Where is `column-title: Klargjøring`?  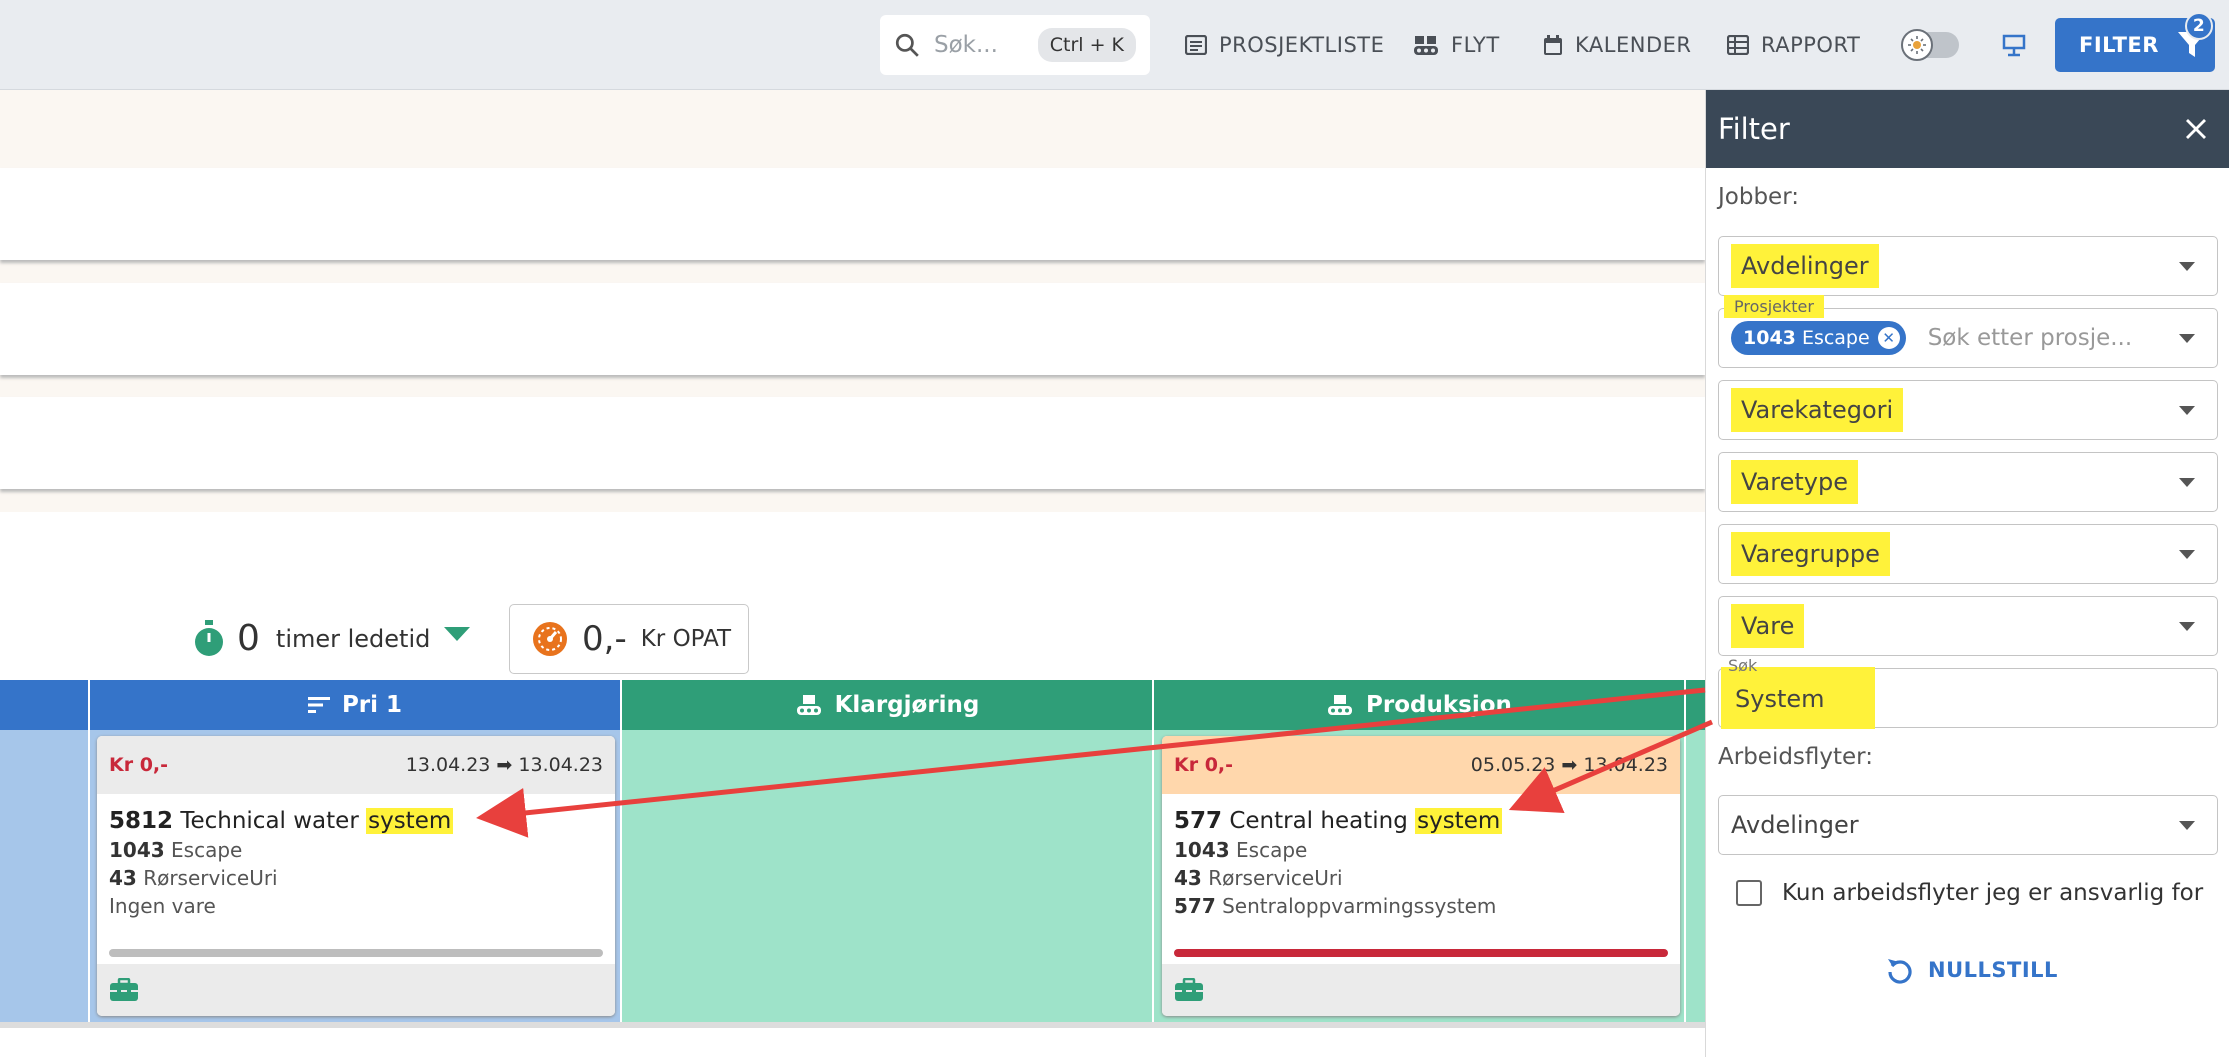 column-title: Klargjøring is located at coordinates (907, 705).